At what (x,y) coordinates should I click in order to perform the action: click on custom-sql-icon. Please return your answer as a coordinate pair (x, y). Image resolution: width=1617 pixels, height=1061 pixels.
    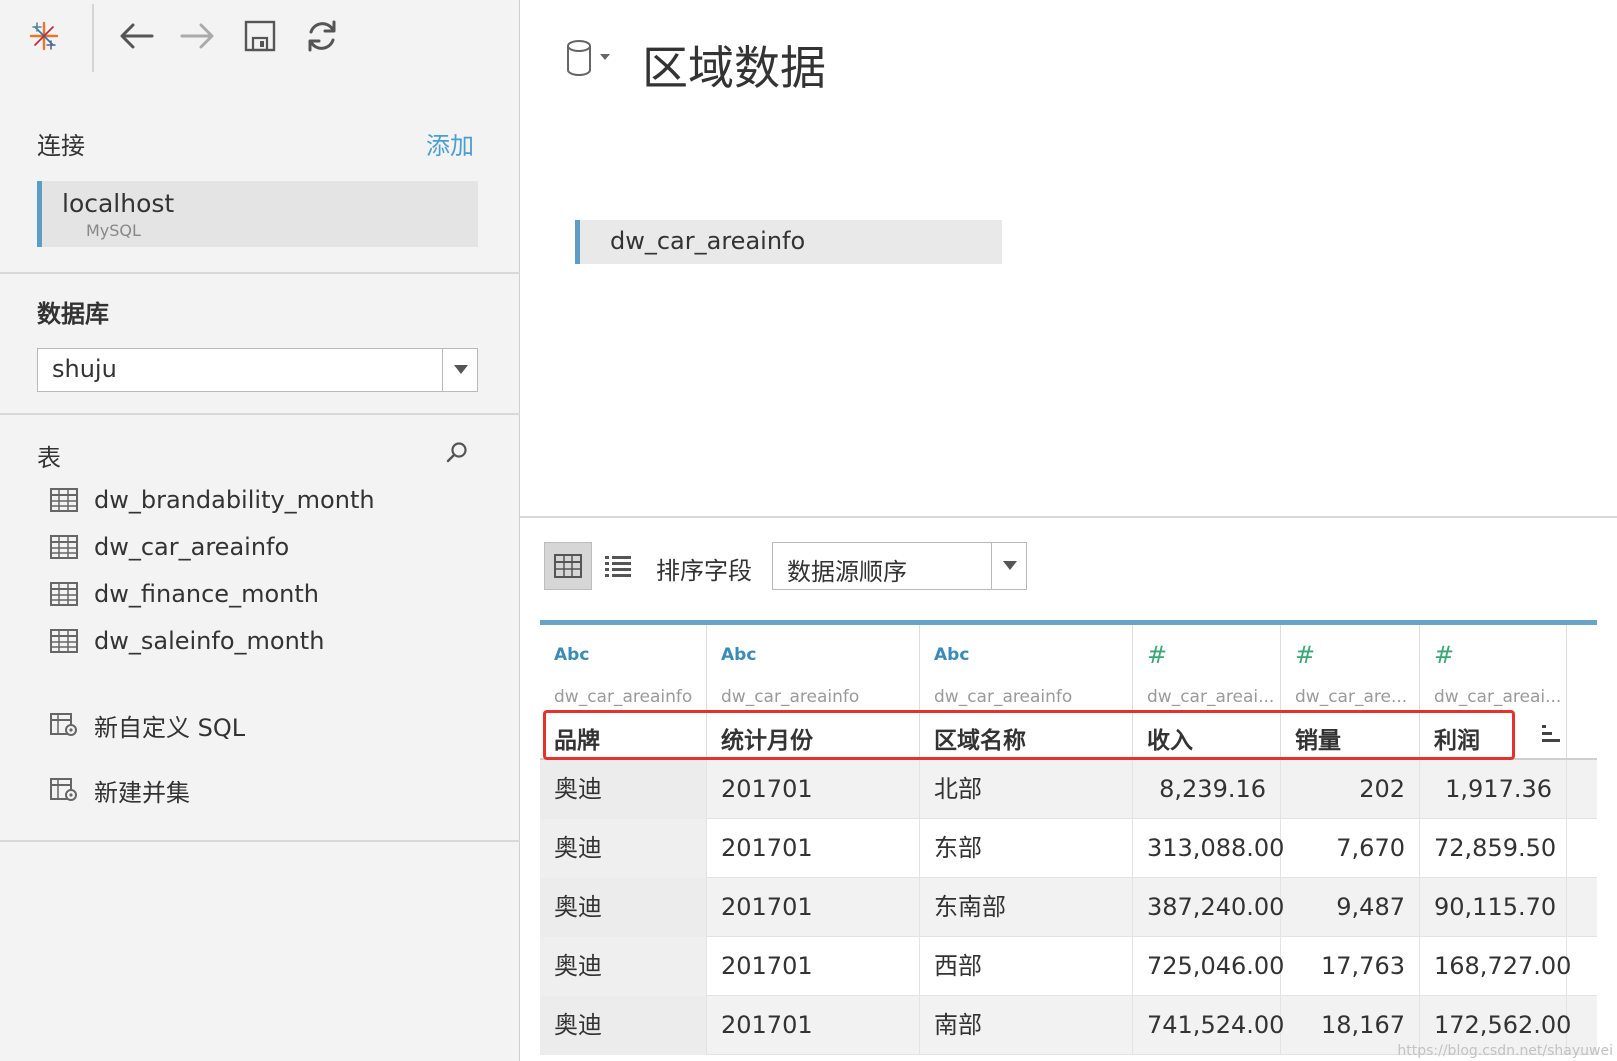
    Looking at the image, I should click on (63, 724).